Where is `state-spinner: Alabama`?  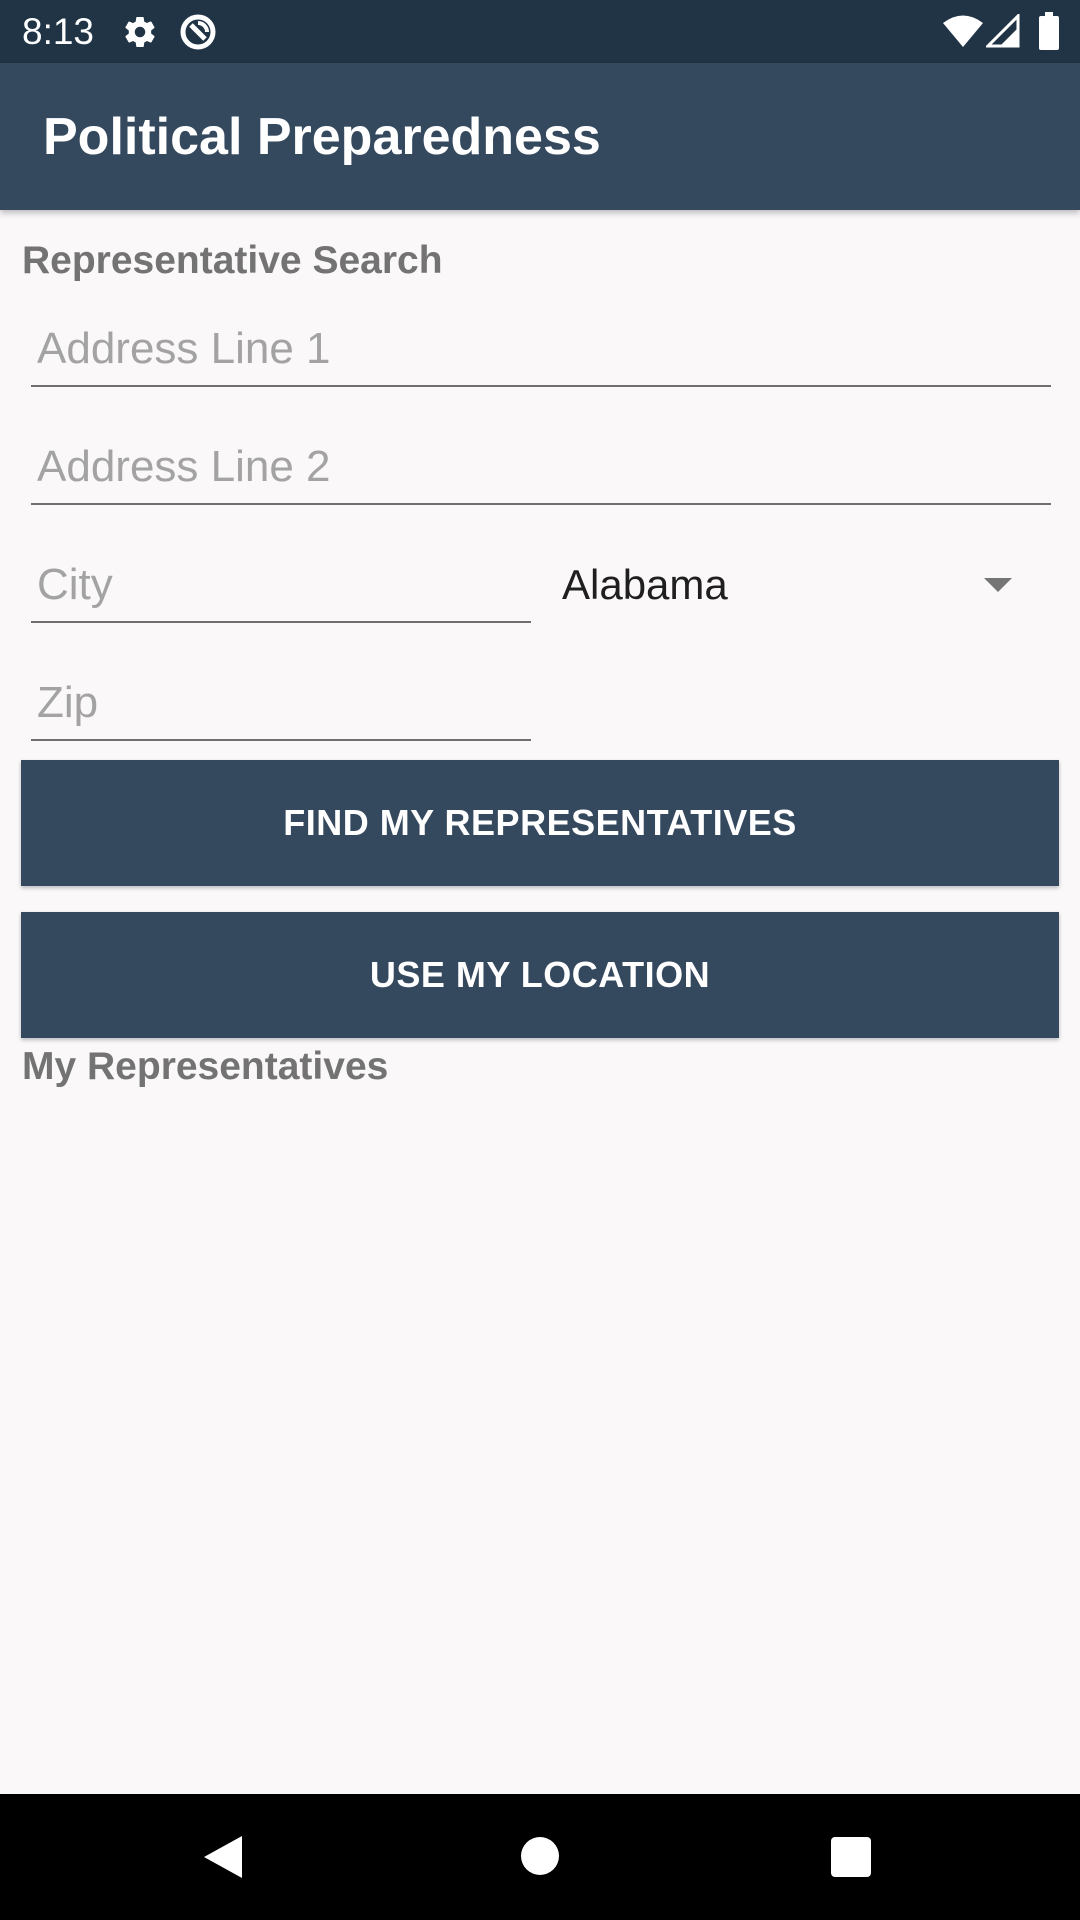
state-spinner: Alabama is located at coordinates (794, 584).